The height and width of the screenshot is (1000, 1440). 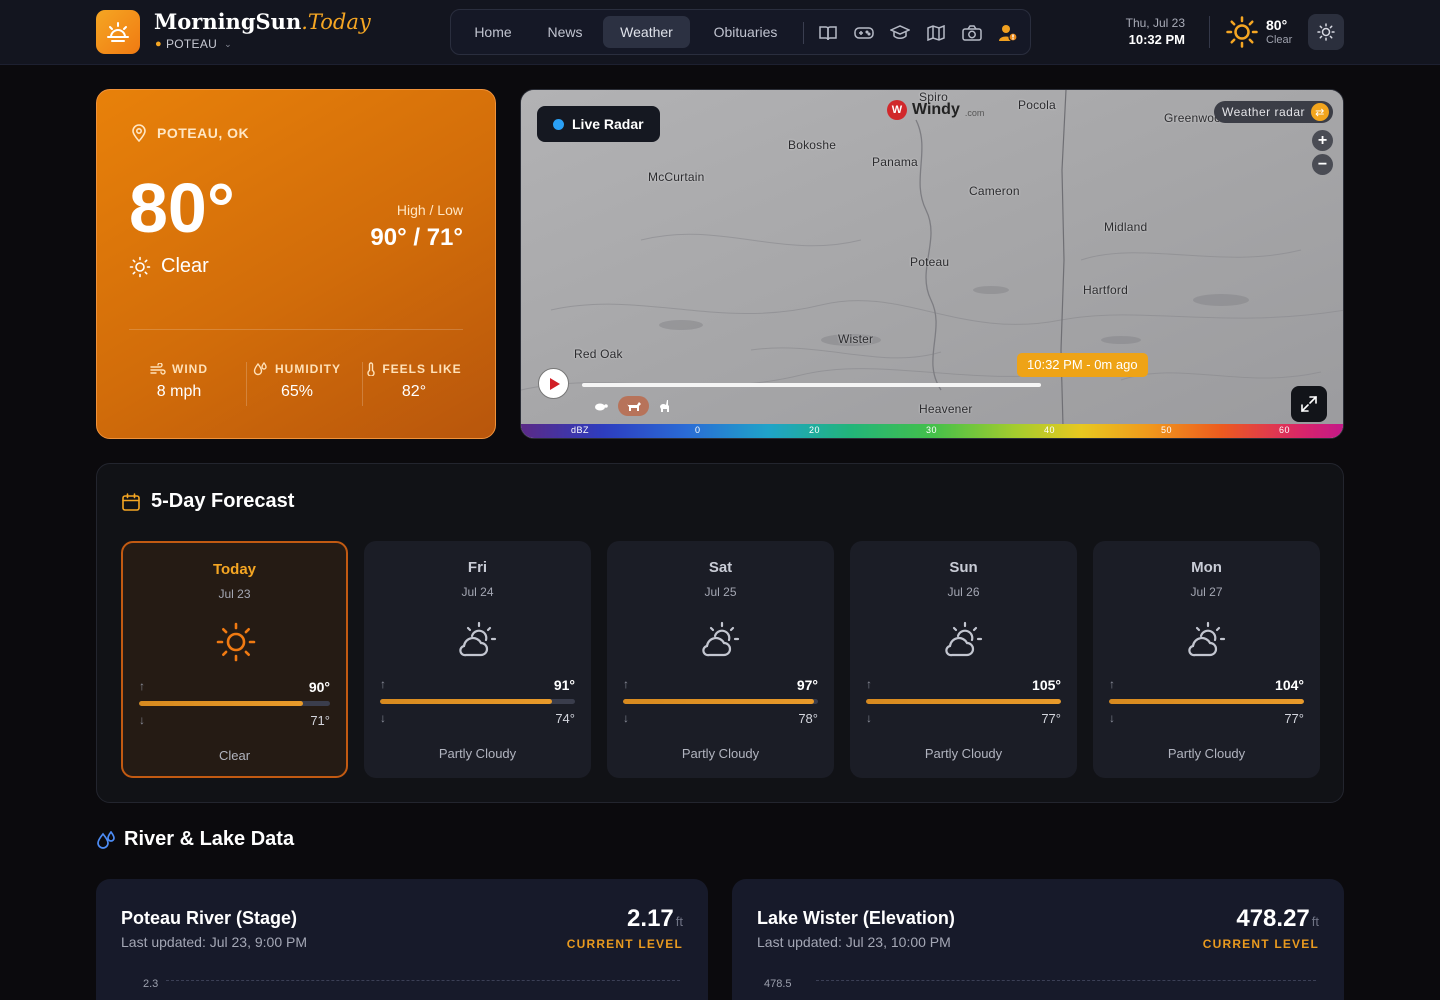 What do you see at coordinates (234, 569) in the screenshot?
I see `forecast-day-name: Today` at bounding box center [234, 569].